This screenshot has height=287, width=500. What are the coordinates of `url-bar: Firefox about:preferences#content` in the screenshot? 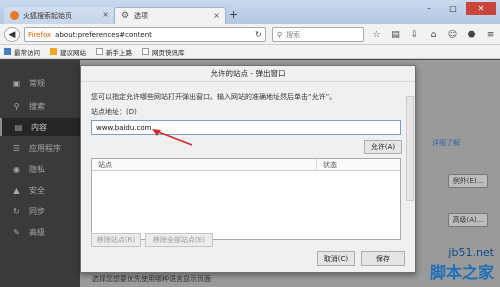 It's located at (145, 34).